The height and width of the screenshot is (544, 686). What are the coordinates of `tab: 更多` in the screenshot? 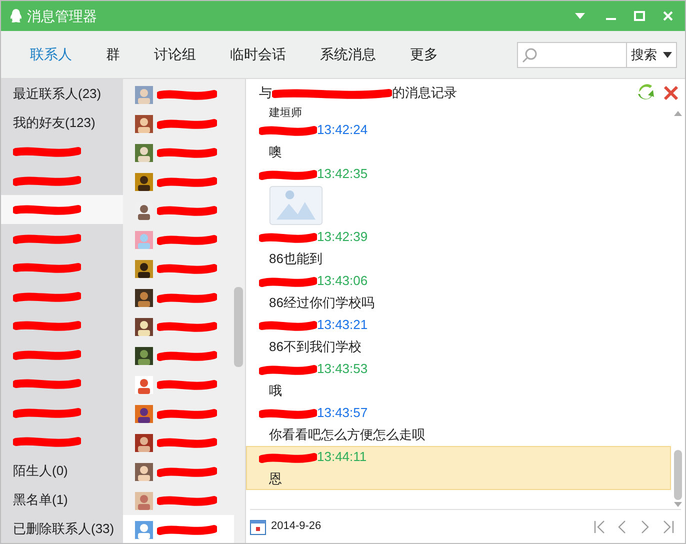 It's located at (424, 54).